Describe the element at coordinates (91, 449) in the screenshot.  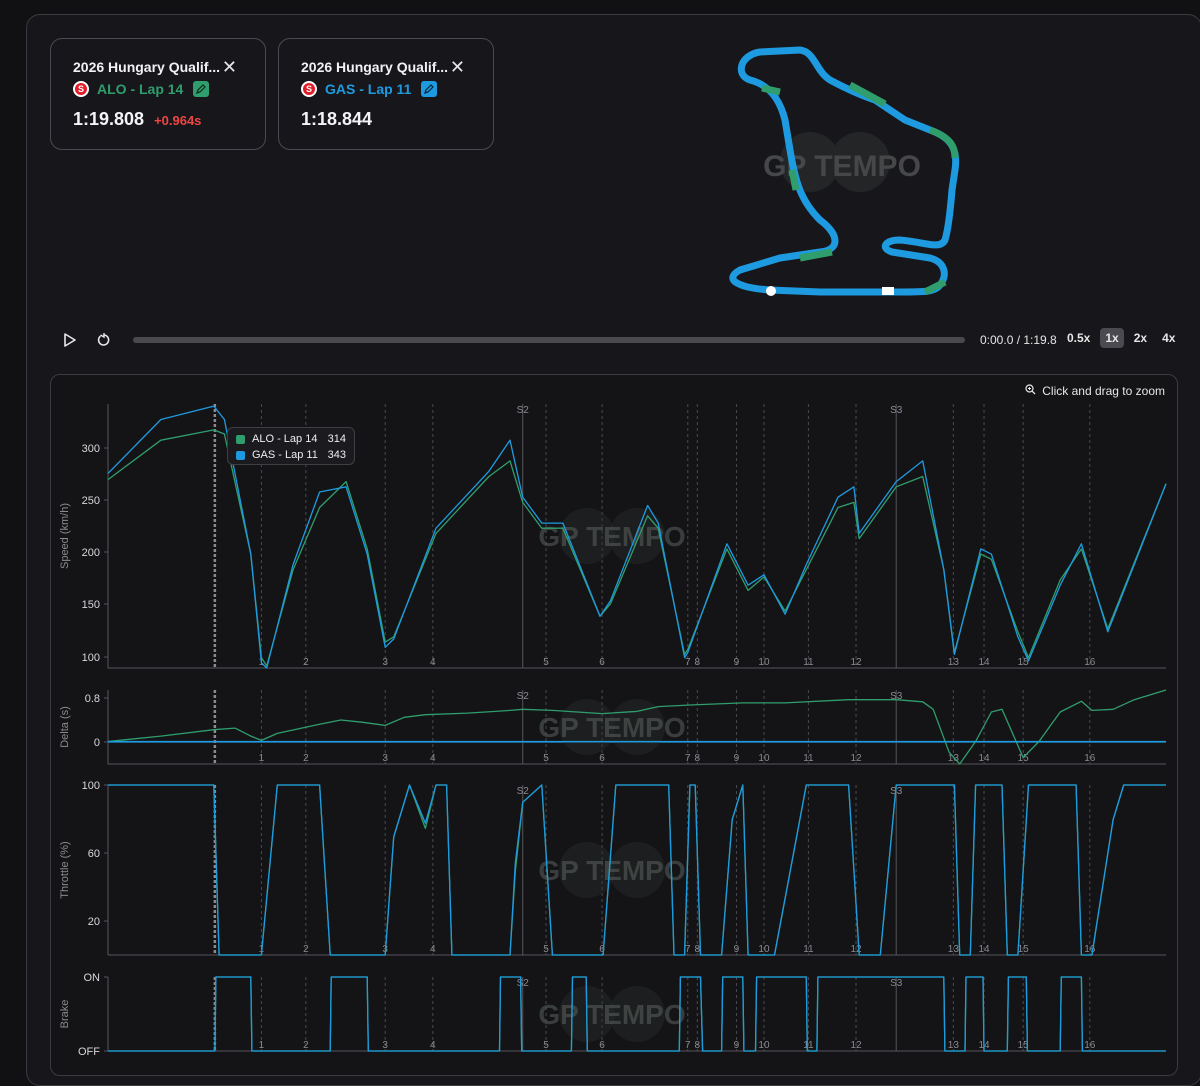
I see `y-tick-label: 300` at that location.